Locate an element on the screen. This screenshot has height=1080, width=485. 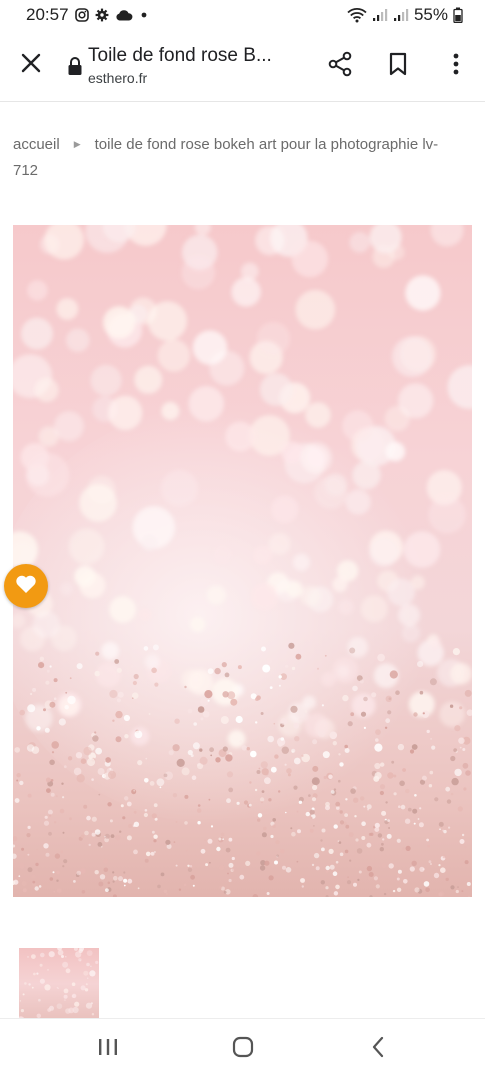
browser-toolbar: Toile de fond rose B... esthero.fr is located at coordinates (242, 66).